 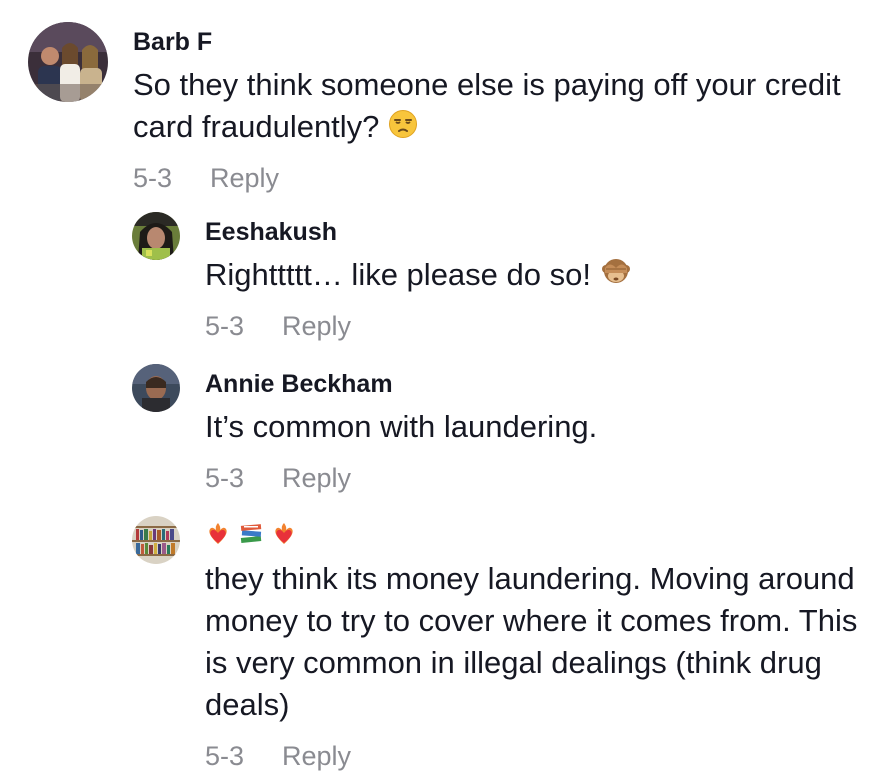 I want to click on comment-text-body: Righttttt… like please do so!, so click(x=398, y=274).